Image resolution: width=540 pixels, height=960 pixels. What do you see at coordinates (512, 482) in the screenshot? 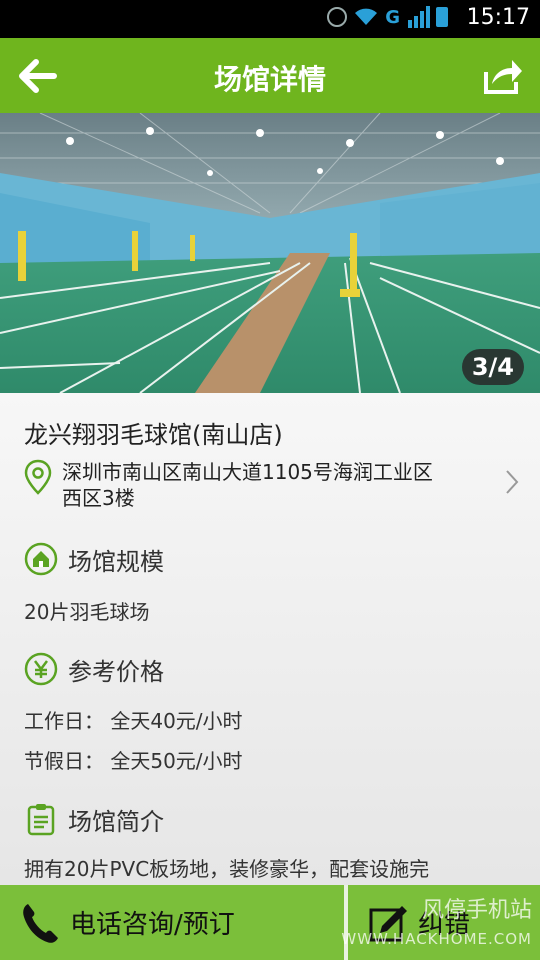
I see `chevron-right-icon` at bounding box center [512, 482].